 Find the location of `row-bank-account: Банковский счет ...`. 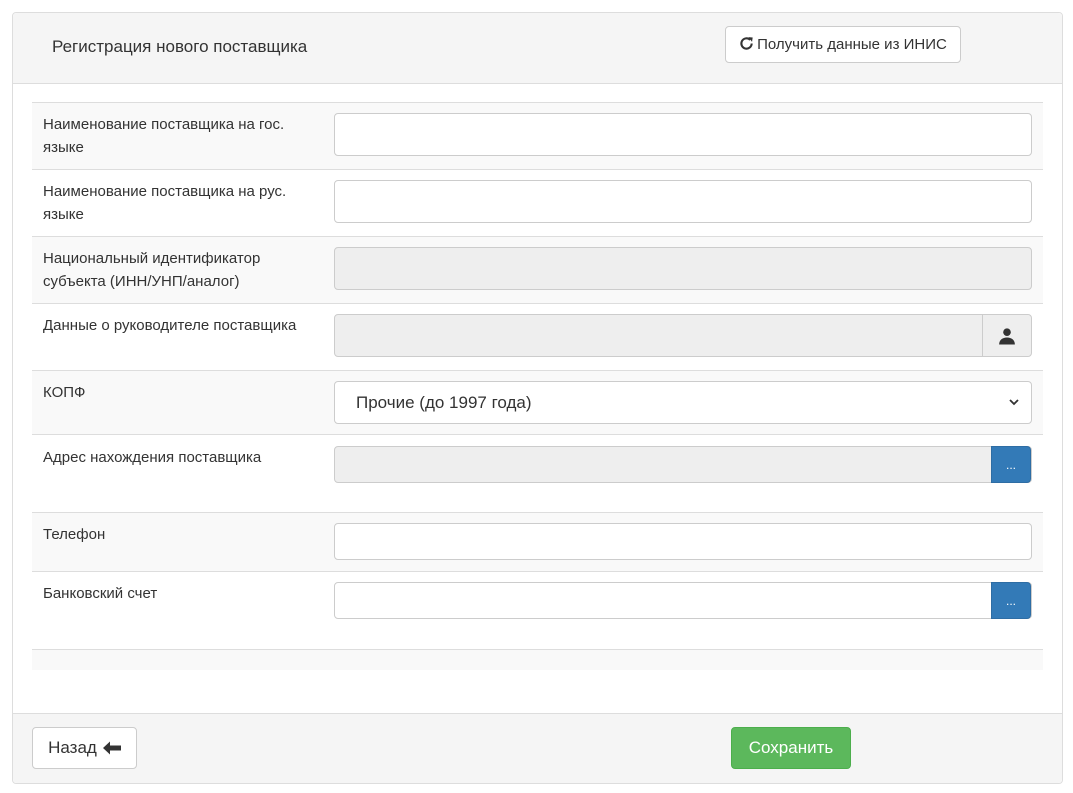

row-bank-account: Банковский счет ... is located at coordinates (537, 610).